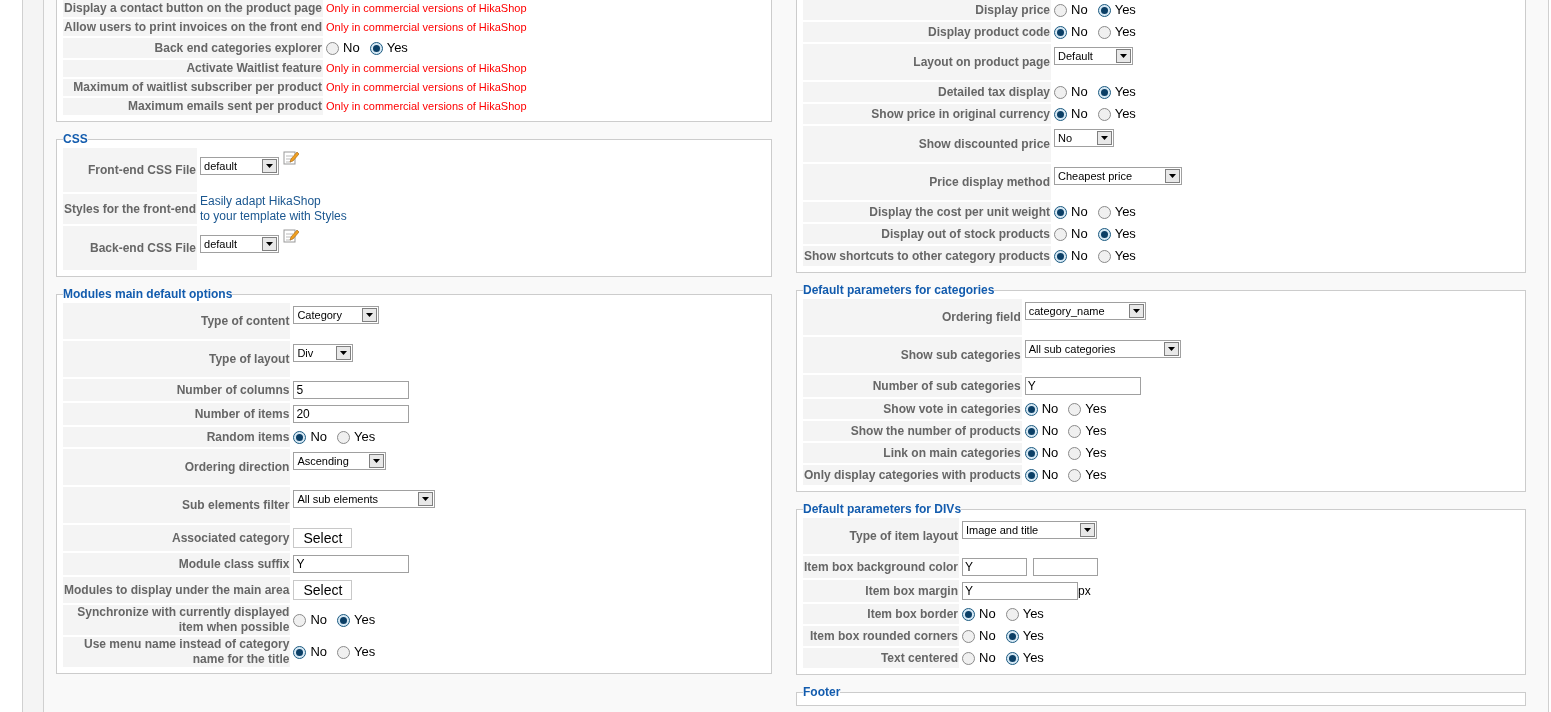 This screenshot has width=1551, height=712. I want to click on dropdown: Default, so click(1094, 56).